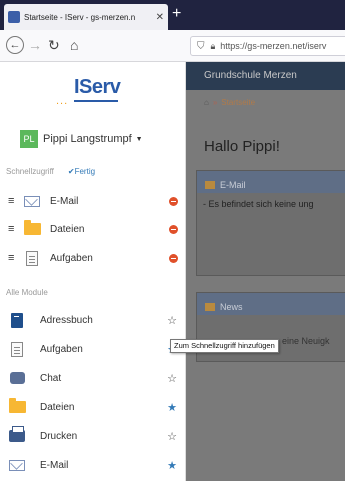 The image size is (345, 481). Describe the element at coordinates (160, 17) in the screenshot. I see `tab-close-icon: ✕` at that location.